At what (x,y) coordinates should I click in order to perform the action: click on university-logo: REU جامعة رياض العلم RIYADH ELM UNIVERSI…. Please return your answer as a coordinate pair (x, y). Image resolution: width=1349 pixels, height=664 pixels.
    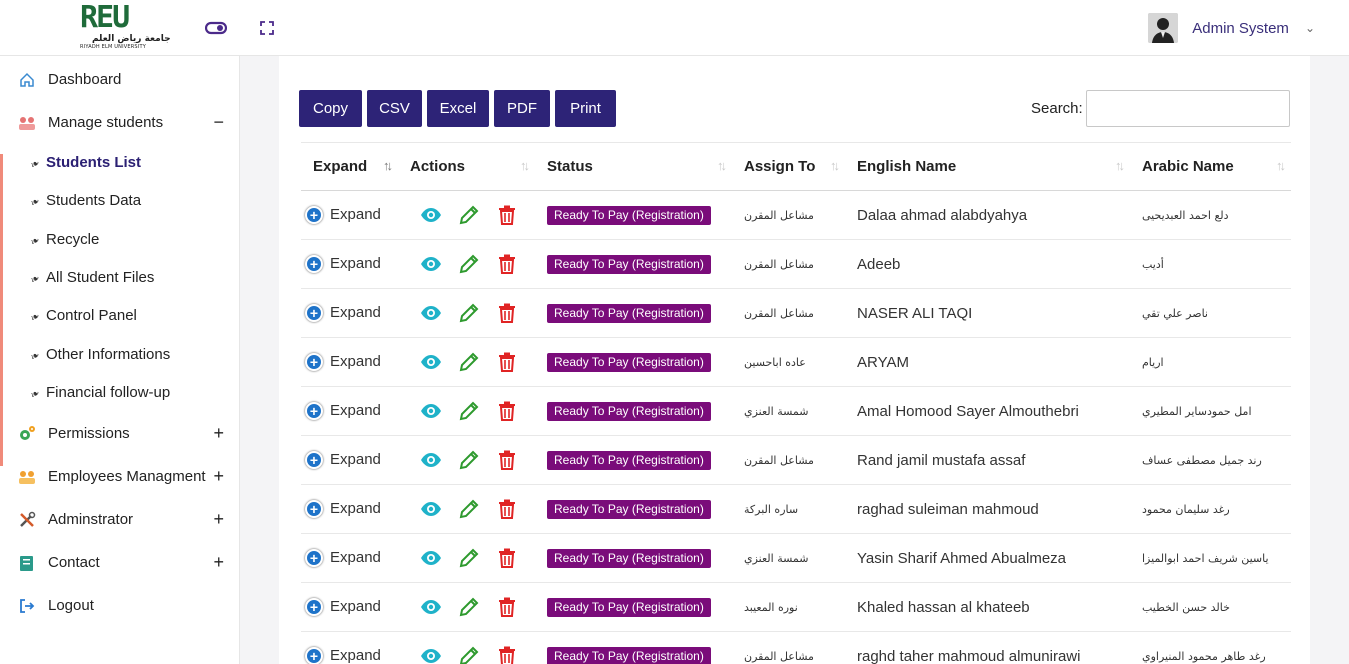
    Looking at the image, I should click on (125, 26).